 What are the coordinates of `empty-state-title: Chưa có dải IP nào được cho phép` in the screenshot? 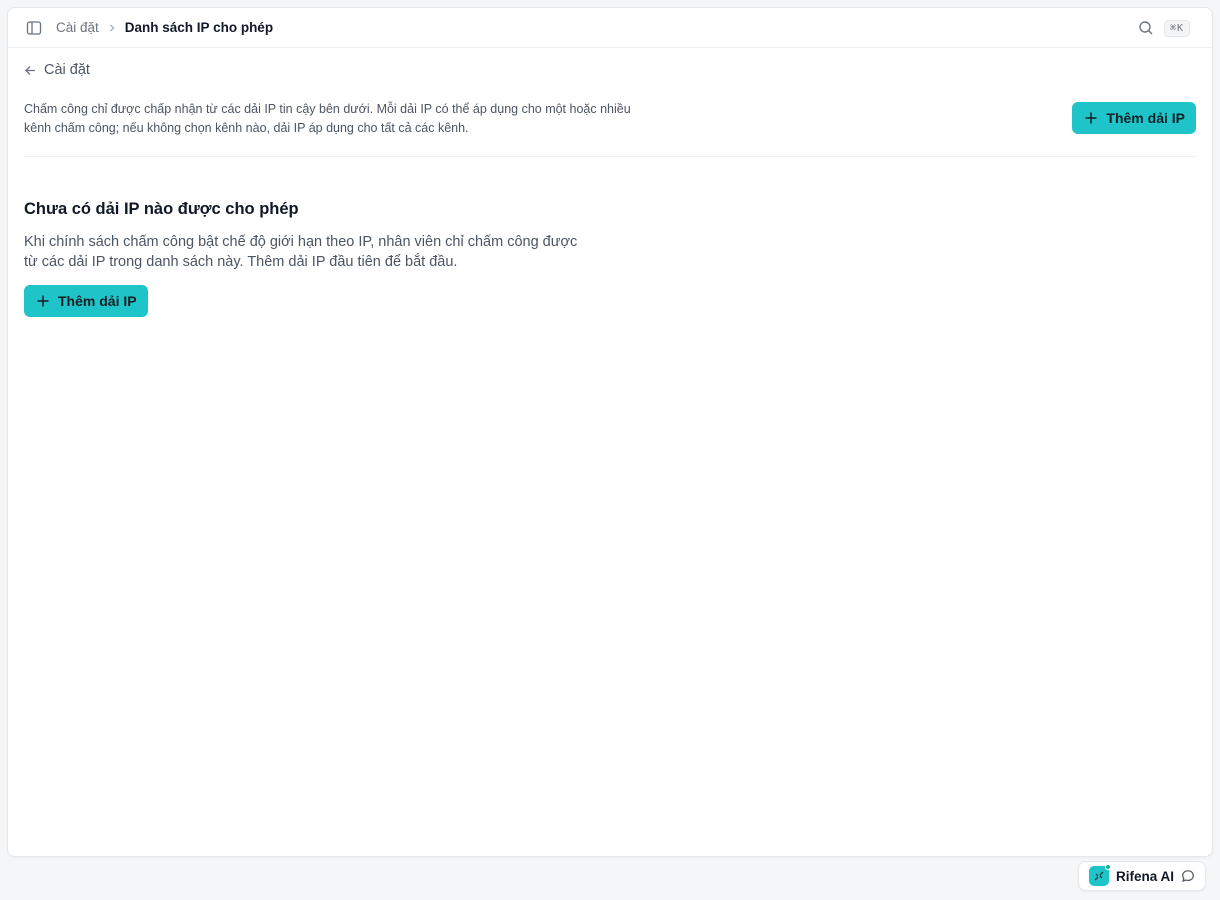 It's located at (161, 208).